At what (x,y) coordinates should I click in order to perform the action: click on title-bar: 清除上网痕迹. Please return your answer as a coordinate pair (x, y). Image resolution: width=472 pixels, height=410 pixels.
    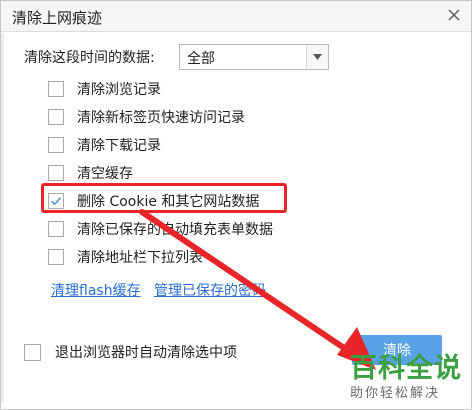
    Looking at the image, I should click on (236, 16).